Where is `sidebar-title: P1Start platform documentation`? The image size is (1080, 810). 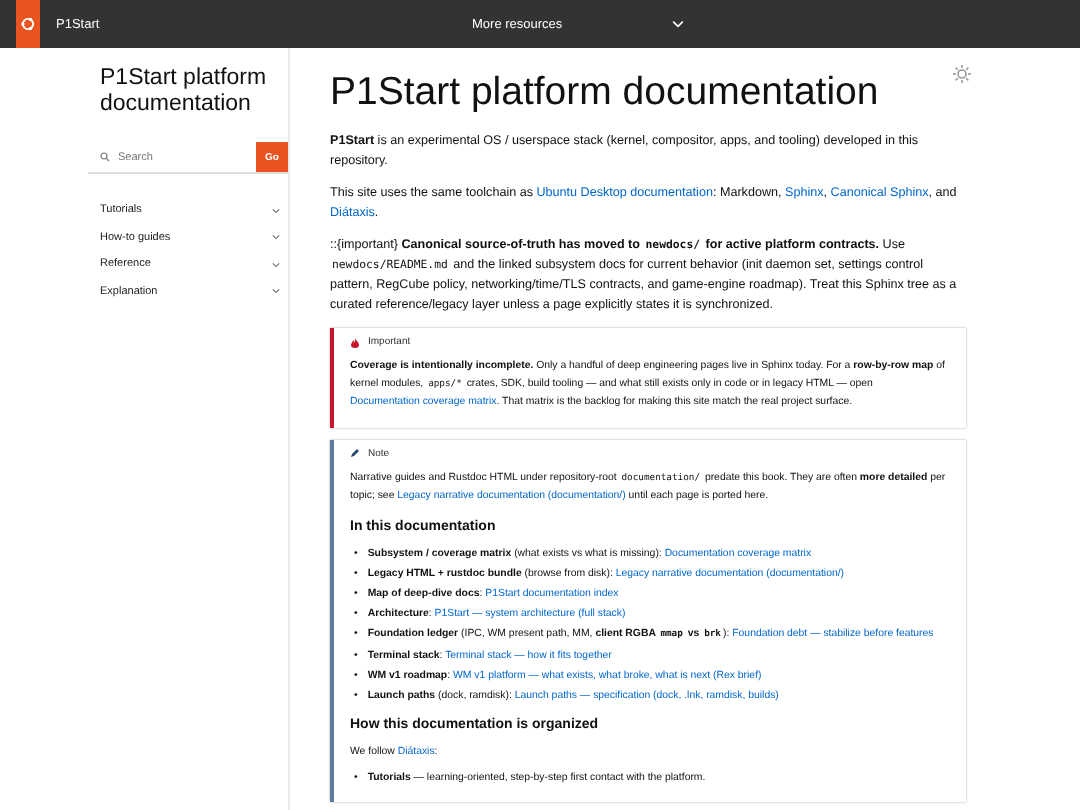 sidebar-title: P1Start platform documentation is located at coordinates (194, 92).